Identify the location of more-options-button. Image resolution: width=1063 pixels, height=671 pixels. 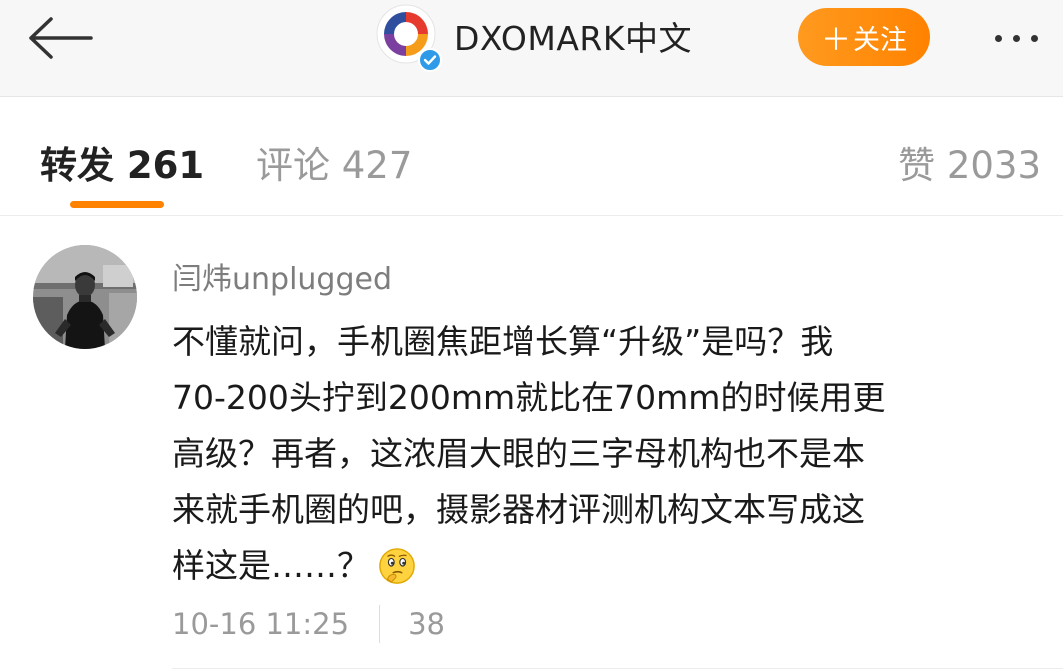
(1016, 38).